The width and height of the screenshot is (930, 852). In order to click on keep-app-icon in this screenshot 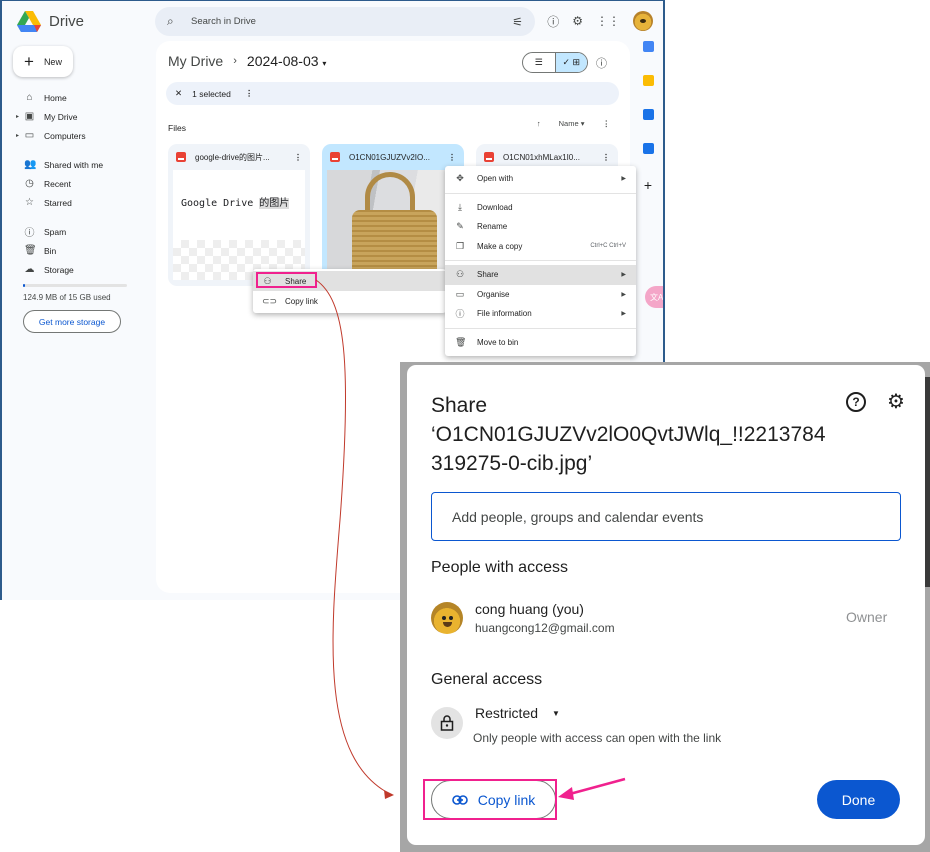, I will do `click(648, 80)`.